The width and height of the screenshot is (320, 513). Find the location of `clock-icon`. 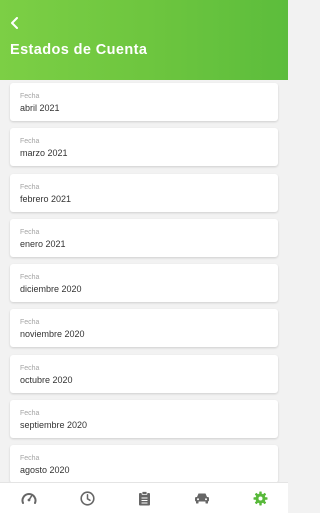

clock-icon is located at coordinates (87, 498).